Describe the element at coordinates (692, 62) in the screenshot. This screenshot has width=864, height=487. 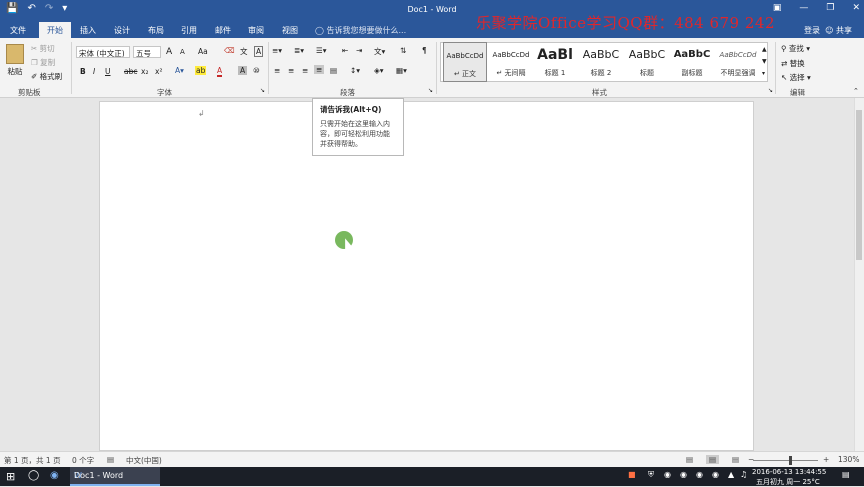
I see `style-subtitle: AaBbC 副标题` at that location.